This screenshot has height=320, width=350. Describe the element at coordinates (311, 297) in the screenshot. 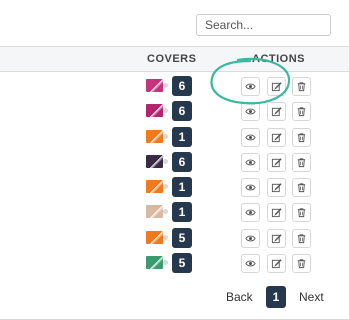

I see `pagination-next-button: Next` at that location.